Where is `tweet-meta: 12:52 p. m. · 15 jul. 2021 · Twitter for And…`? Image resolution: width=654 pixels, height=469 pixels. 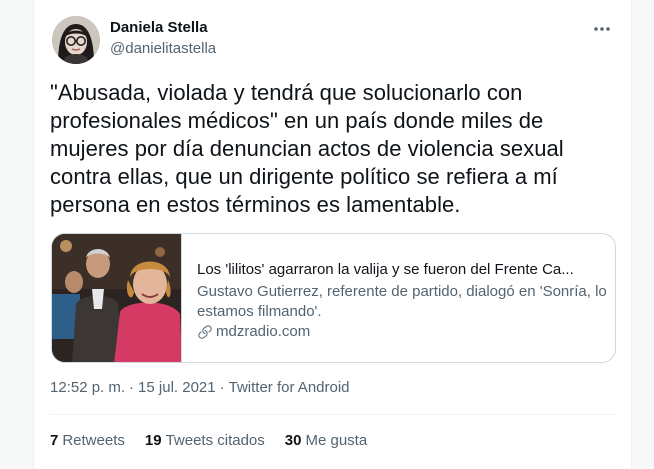
tweet-meta: 12:52 p. m. · 15 jul. 2021 · Twitter for And… is located at coordinates (200, 388).